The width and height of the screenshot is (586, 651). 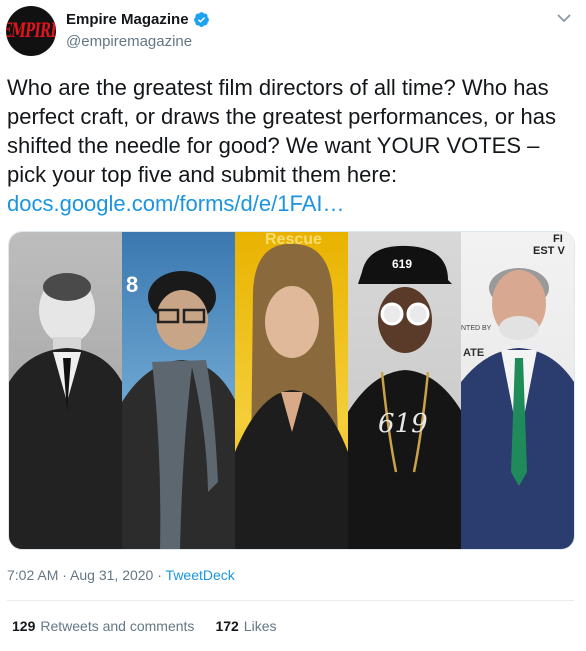 What do you see at coordinates (129, 41) in the screenshot?
I see `handle: @empiremagazine` at bounding box center [129, 41].